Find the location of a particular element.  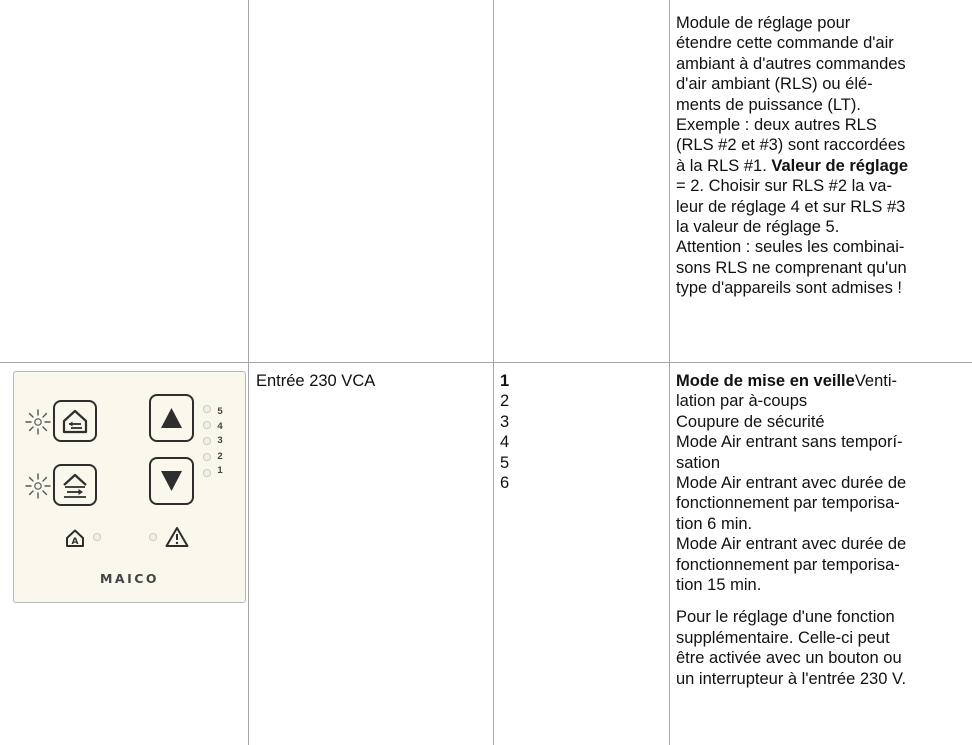

desc-text: à la RLS #1. is located at coordinates (721, 165).